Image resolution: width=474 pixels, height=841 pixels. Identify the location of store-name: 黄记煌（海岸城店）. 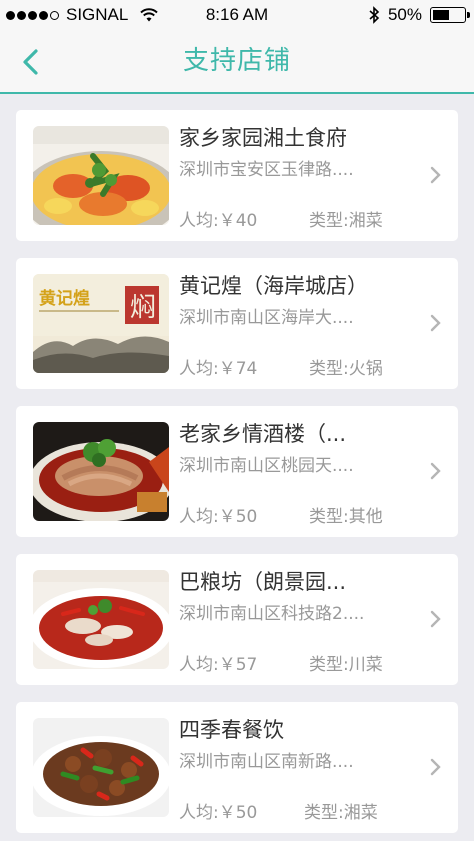
(273, 286).